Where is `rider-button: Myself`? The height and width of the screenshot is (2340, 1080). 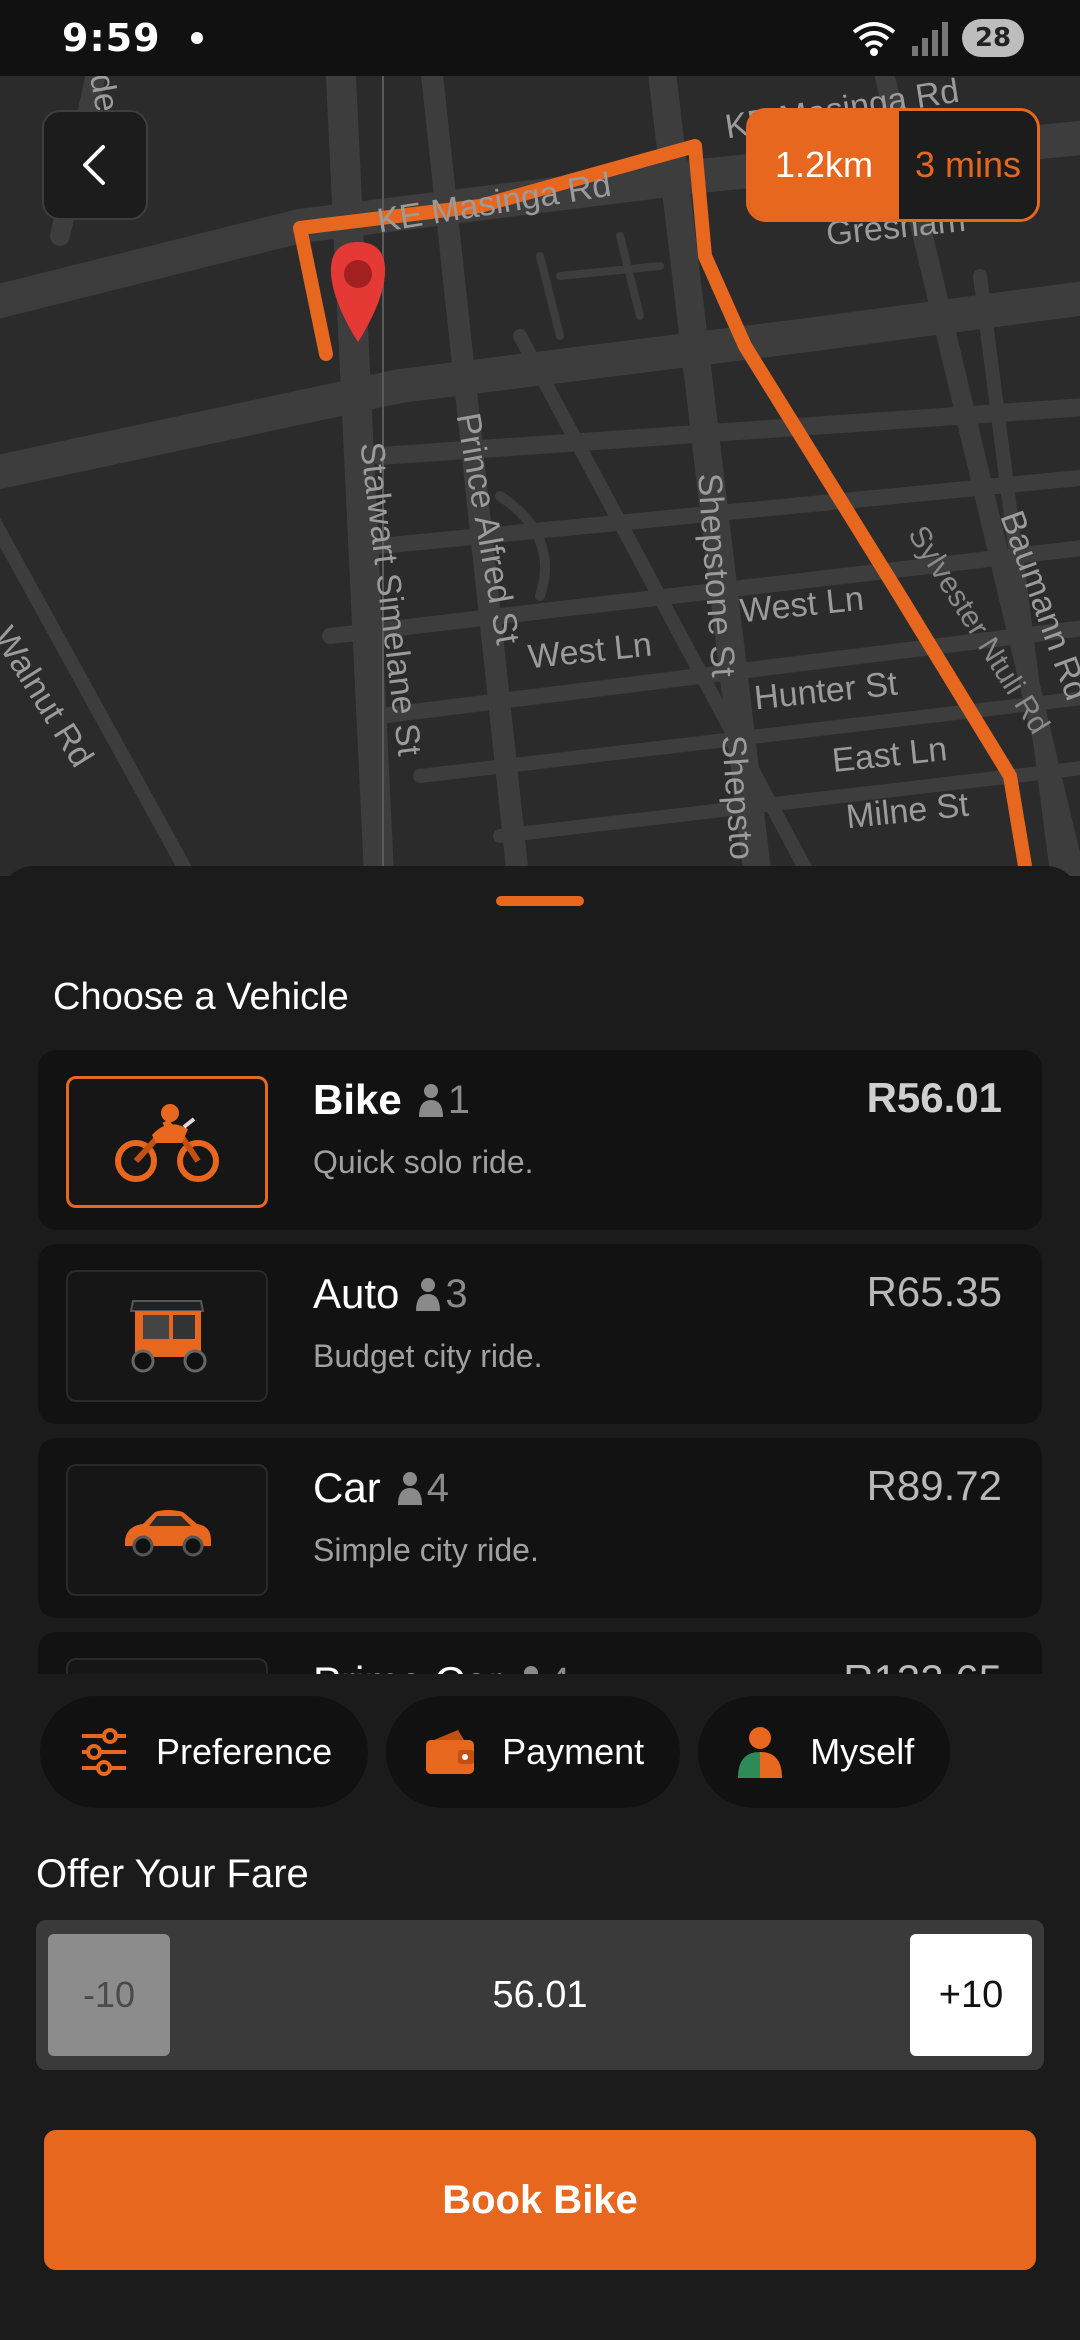
rider-button: Myself is located at coordinates (824, 1752).